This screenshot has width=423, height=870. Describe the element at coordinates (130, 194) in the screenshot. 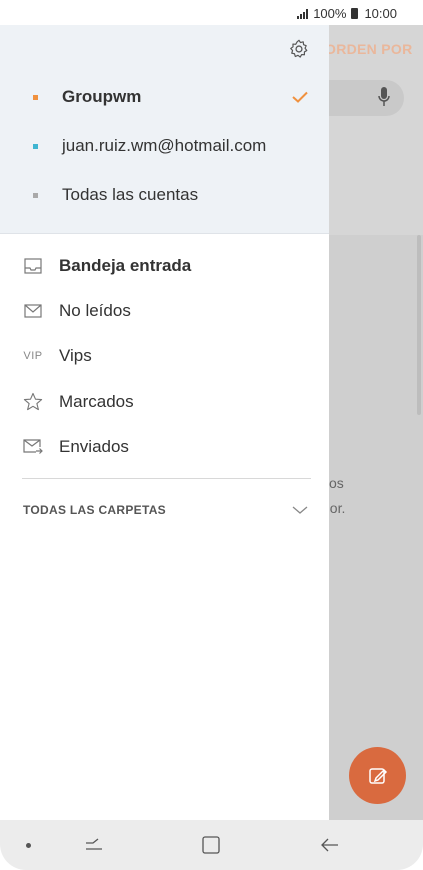

I see `account-label: Todas las cuentas` at that location.